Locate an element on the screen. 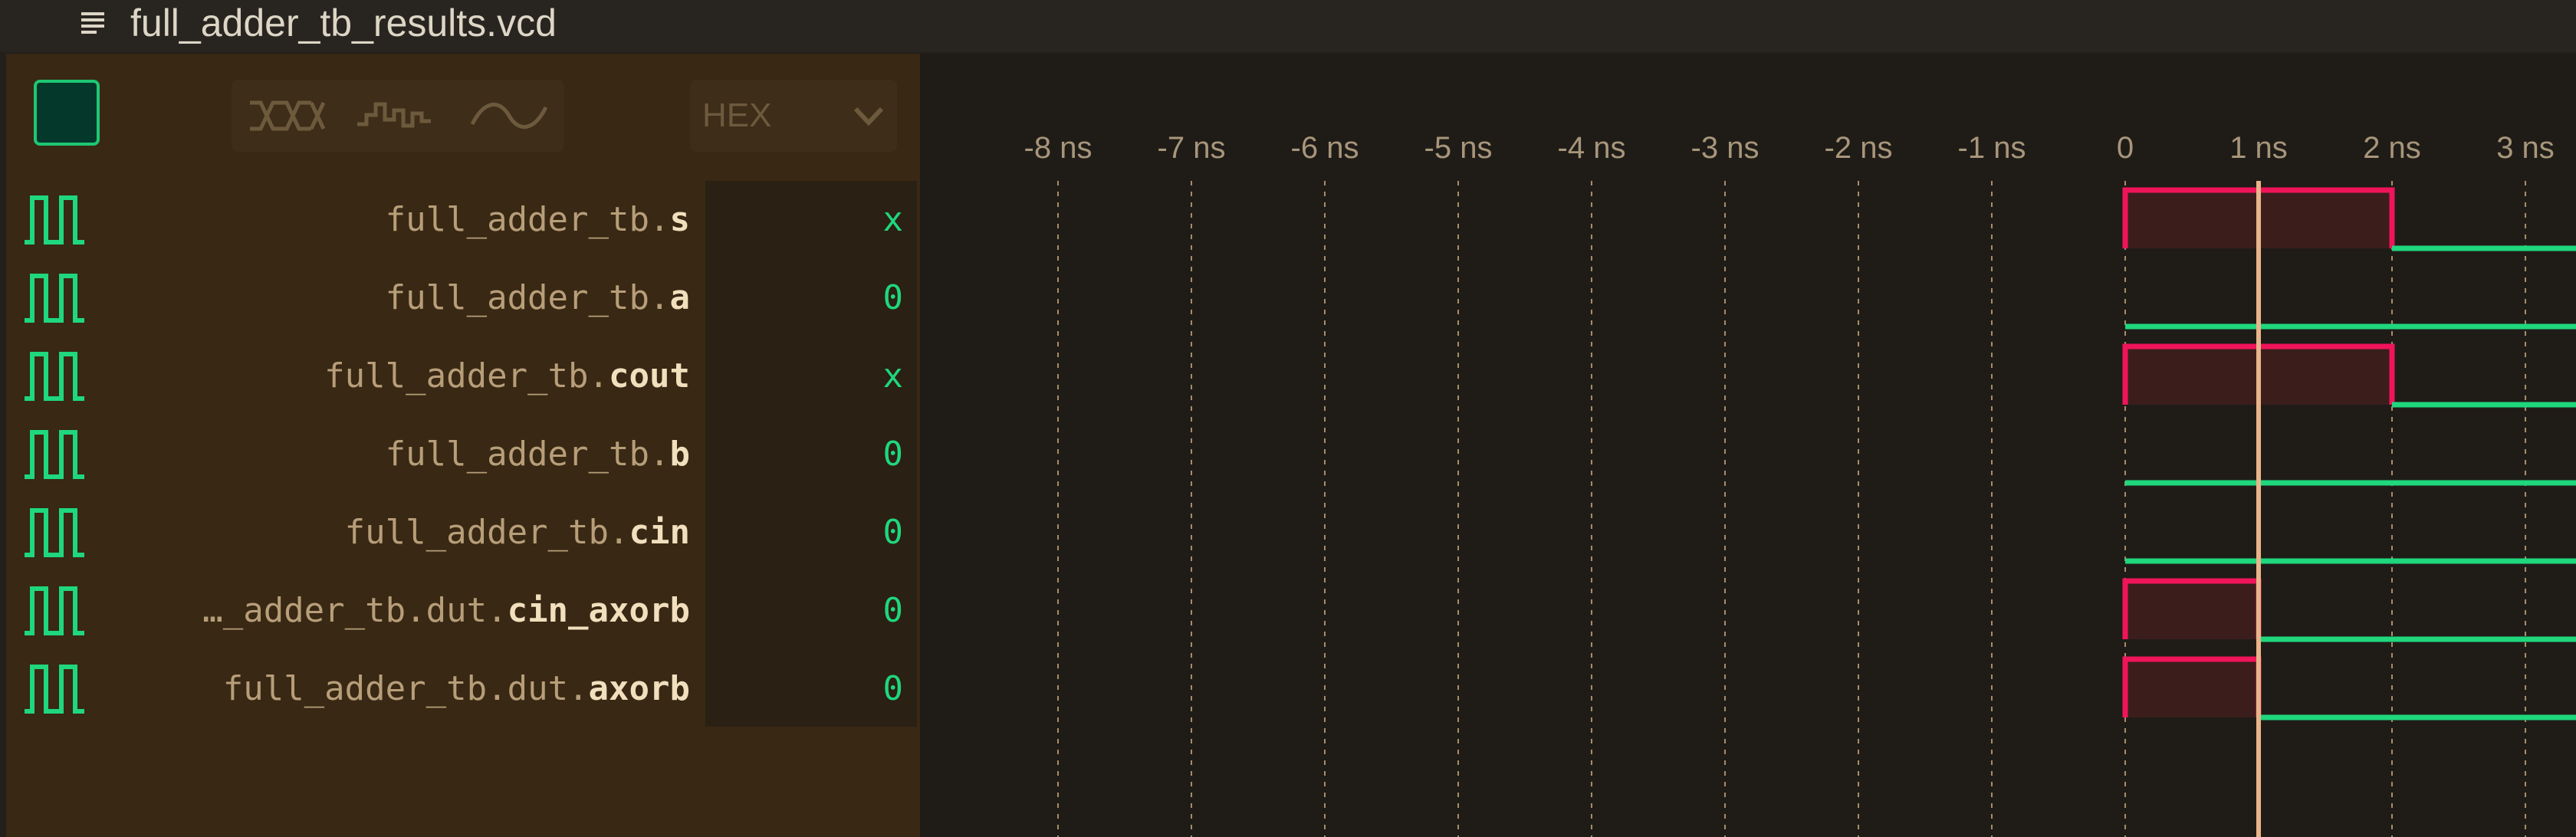  analog-mode-icon is located at coordinates (509, 116).